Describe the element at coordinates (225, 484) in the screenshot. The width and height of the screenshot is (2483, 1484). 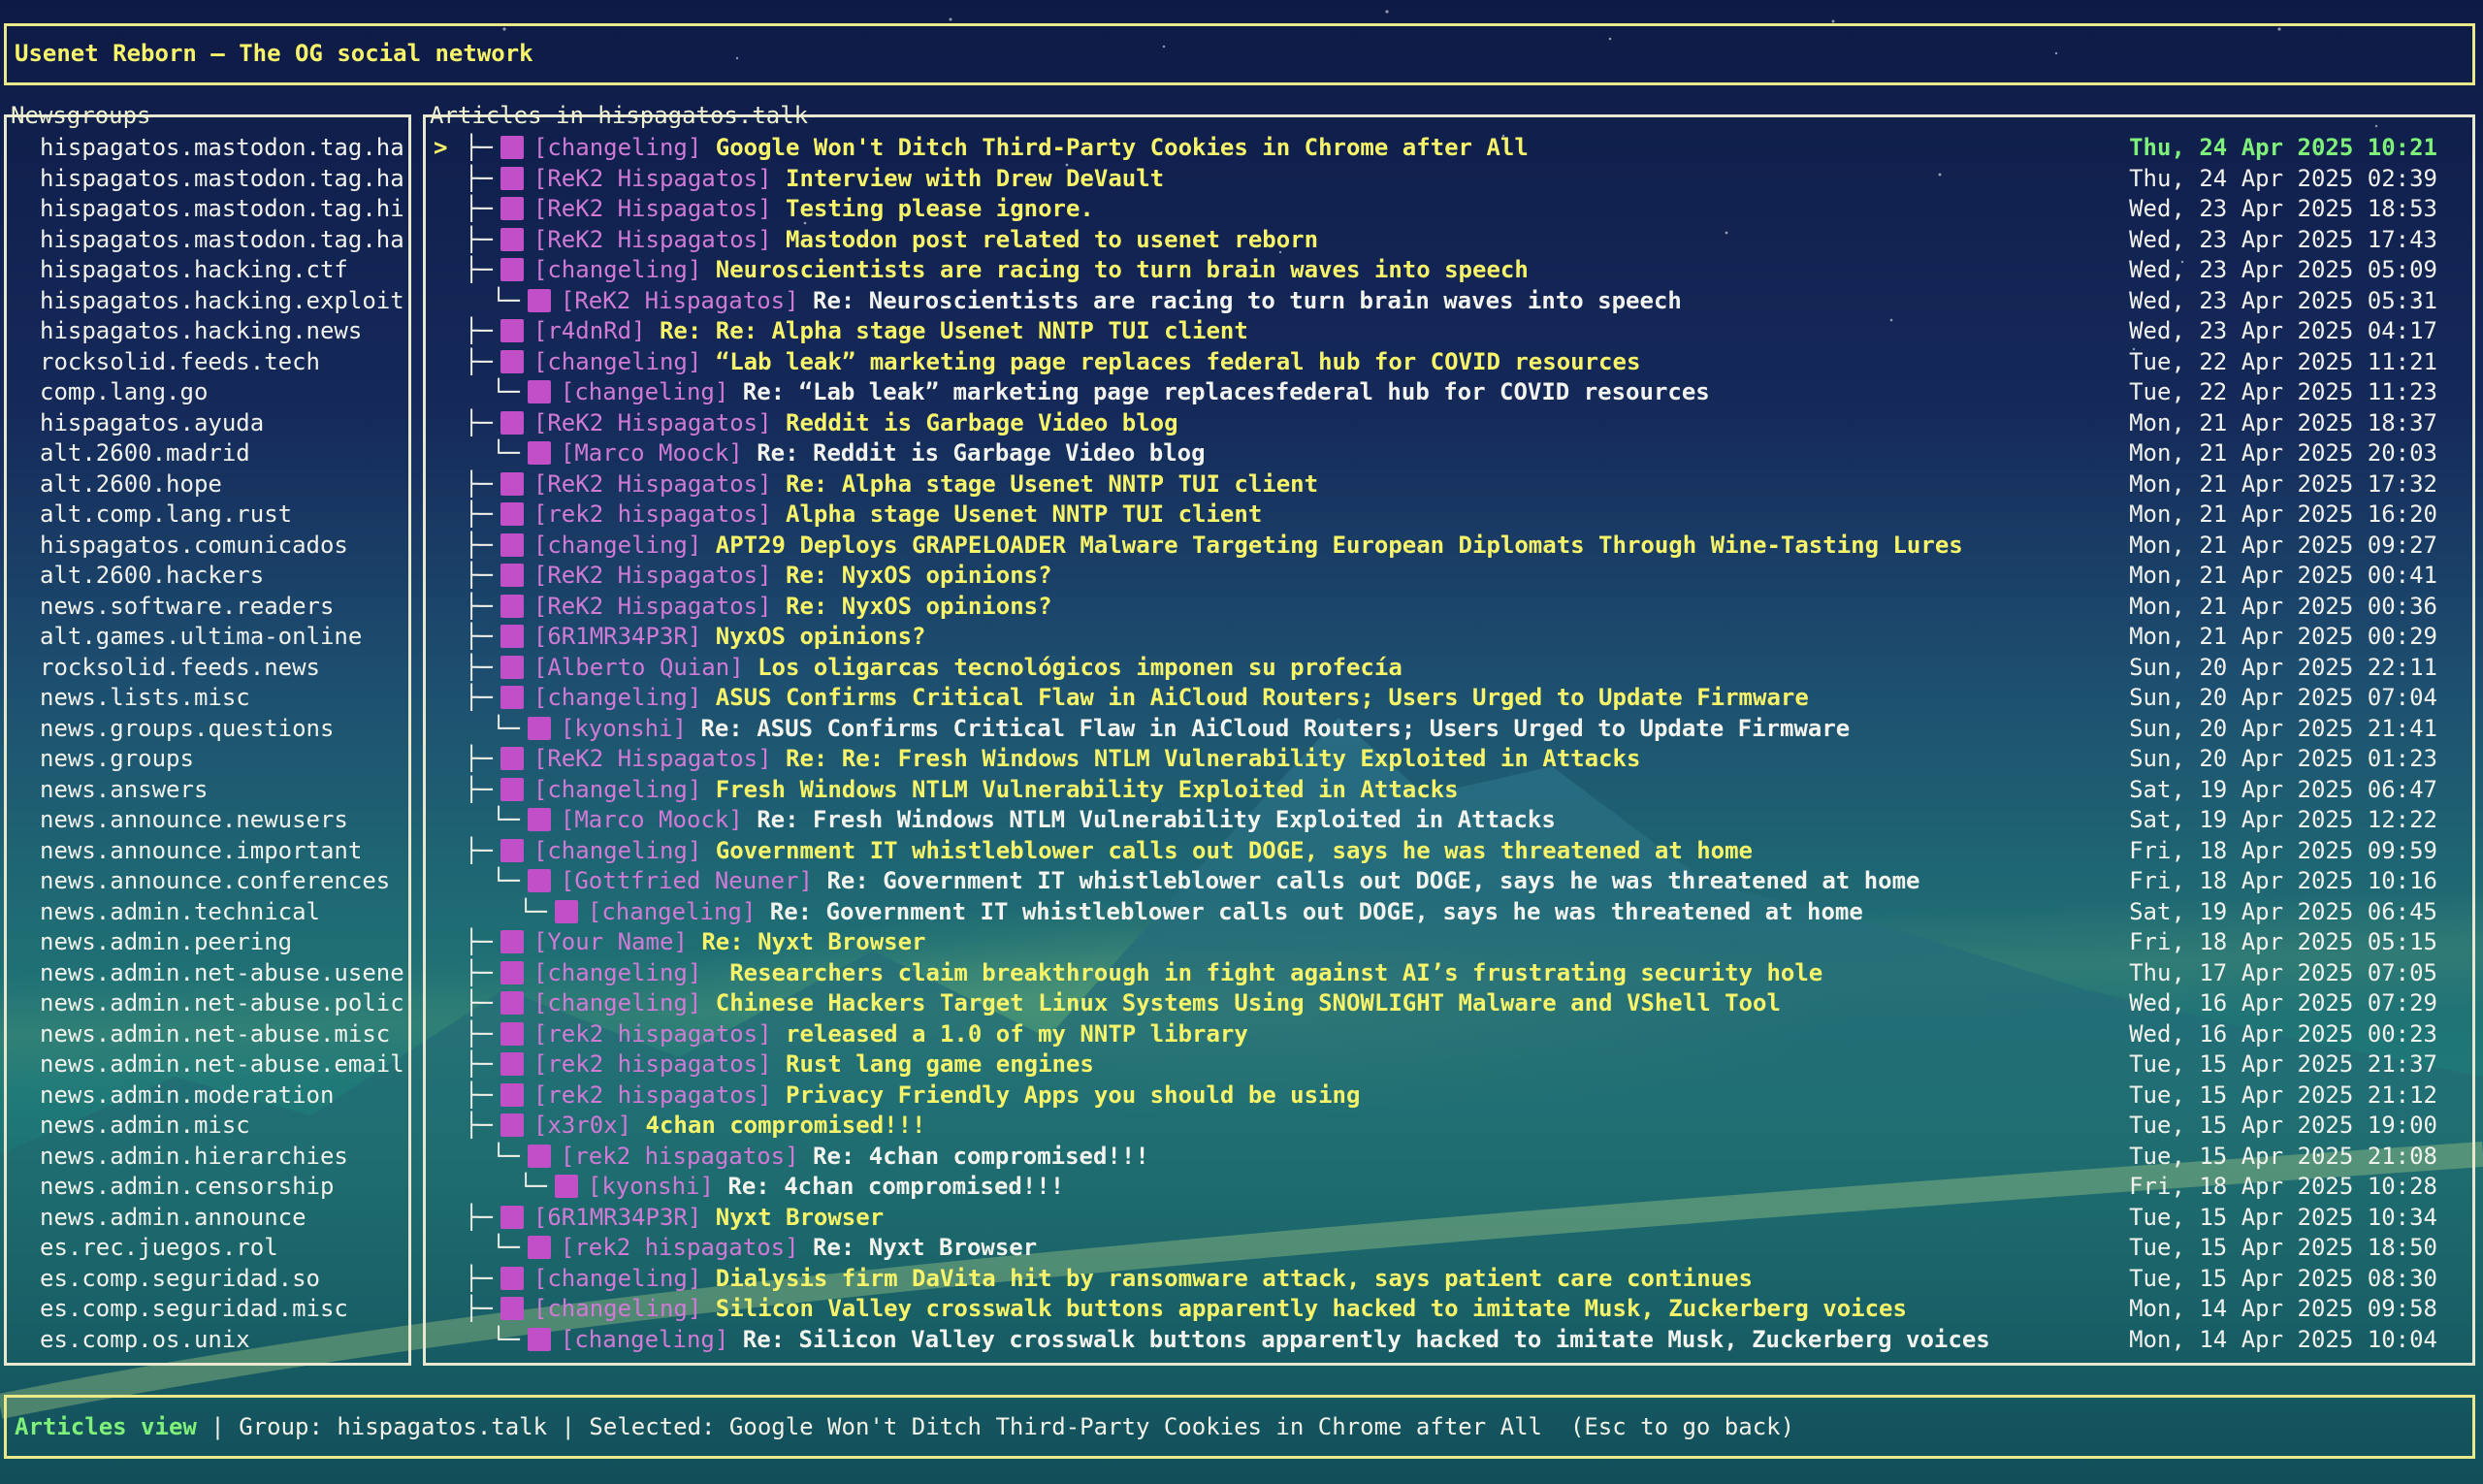
I see `newsgroup-item: alt.2600.hope` at that location.